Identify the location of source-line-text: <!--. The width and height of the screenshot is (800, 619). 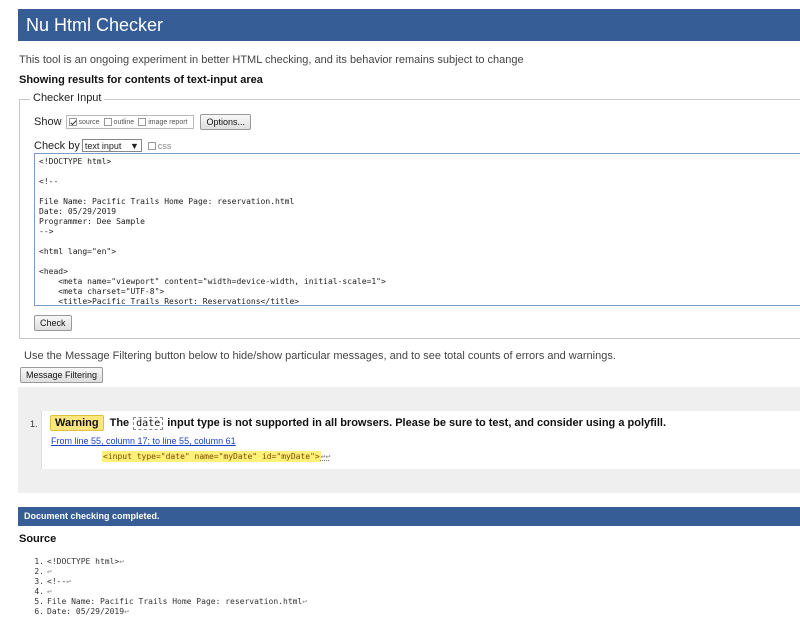
(57, 581).